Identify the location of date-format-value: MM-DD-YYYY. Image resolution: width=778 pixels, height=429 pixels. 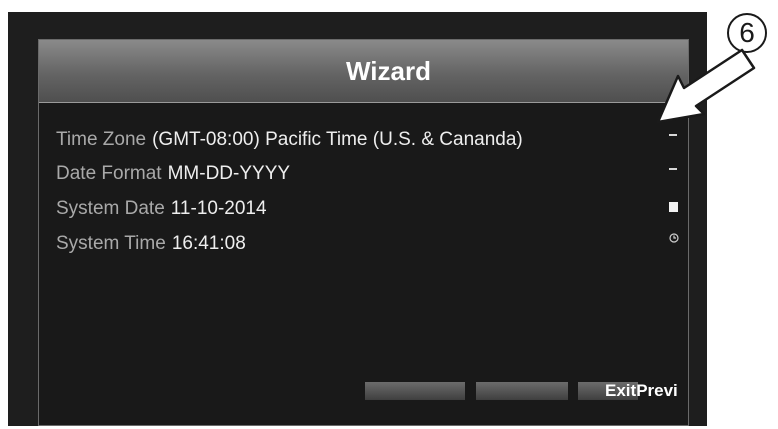
(229, 173).